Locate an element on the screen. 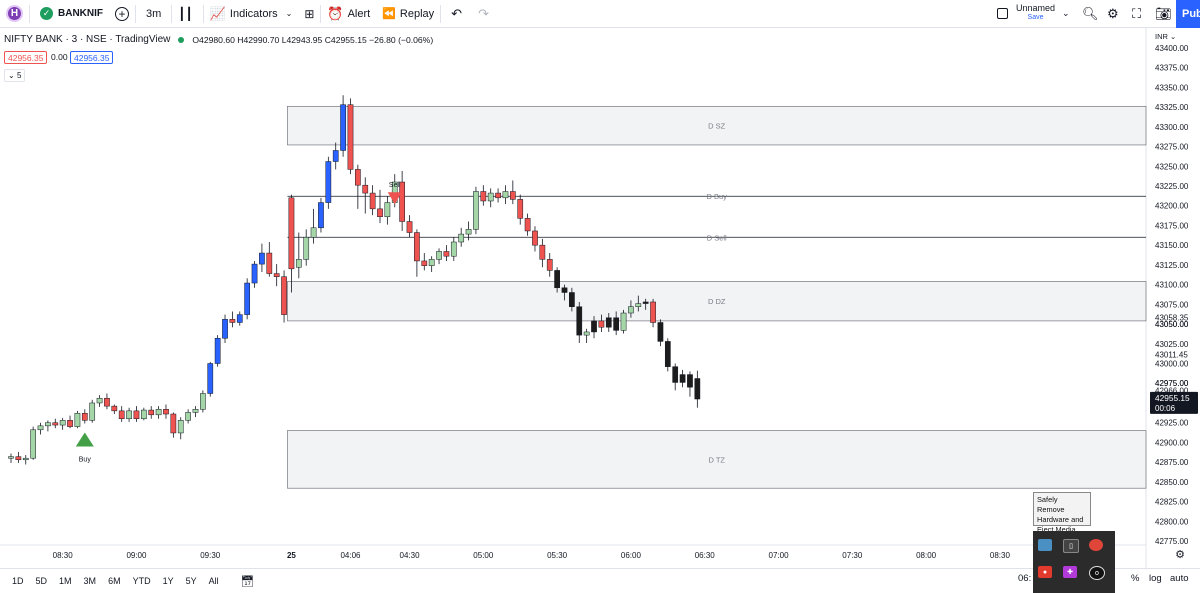 Image resolution: width=1200 pixels, height=593 pixels. tooltip-line: Safely Remove is located at coordinates (1051, 504).